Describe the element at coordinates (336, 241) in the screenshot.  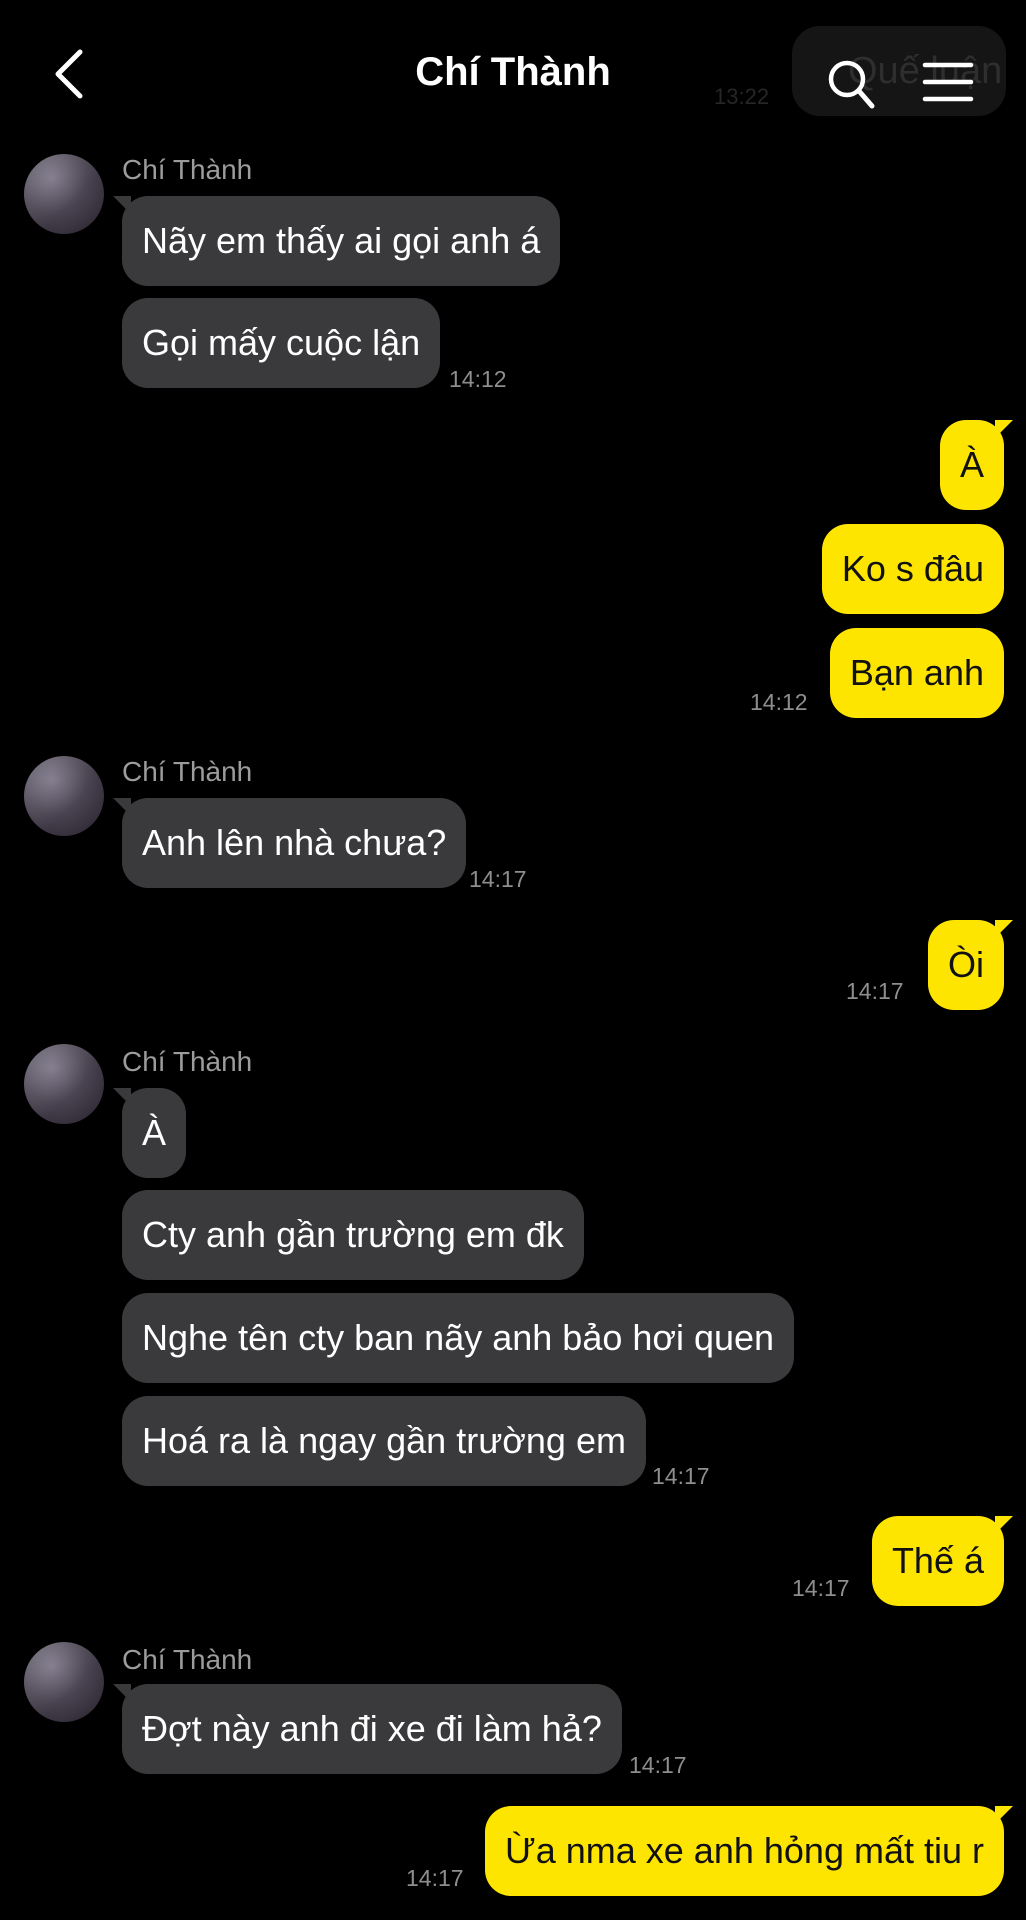
I see `incoming-message: Nãy em thấy ai gọi anh á` at that location.